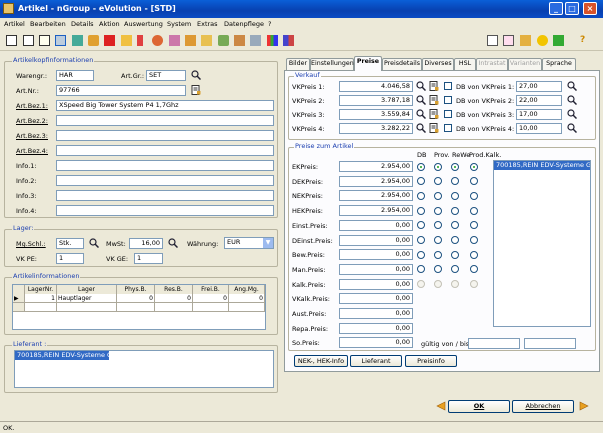  I want to click on col-lagernr: LagerNr., so click(41, 289).